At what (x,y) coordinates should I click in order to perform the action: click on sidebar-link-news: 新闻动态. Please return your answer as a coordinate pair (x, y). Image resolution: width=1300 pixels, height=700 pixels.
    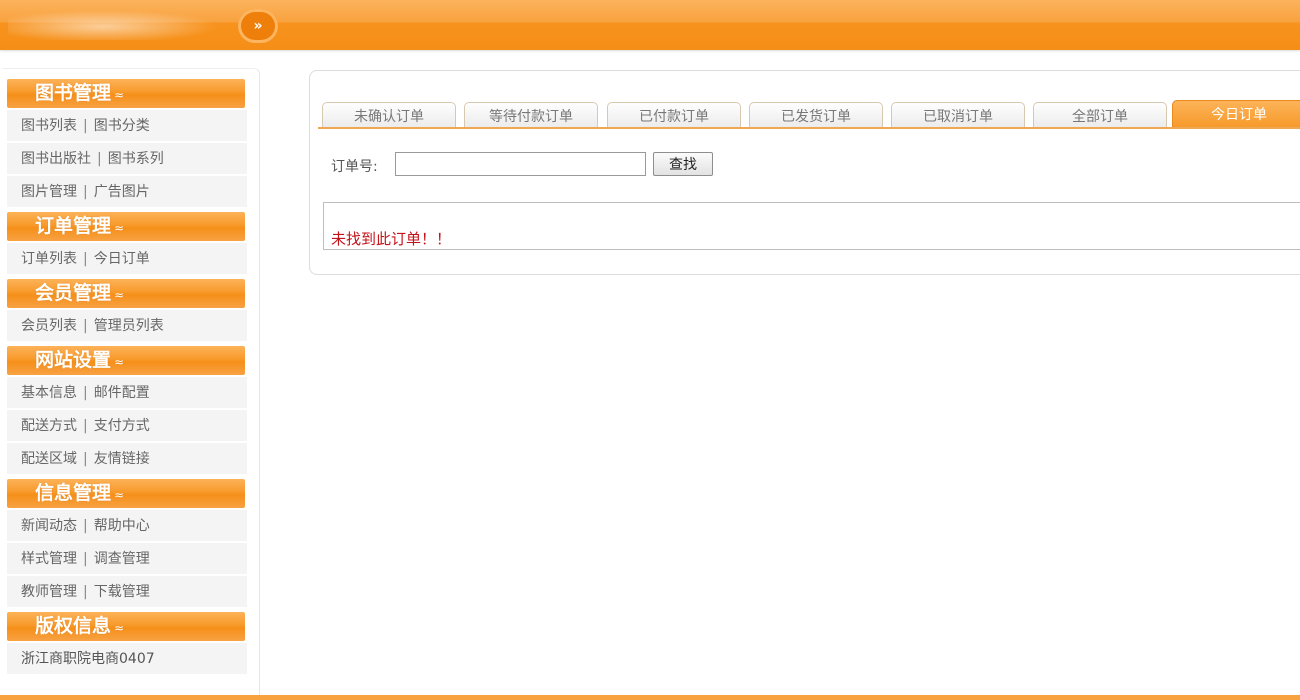
    Looking at the image, I should click on (49, 526).